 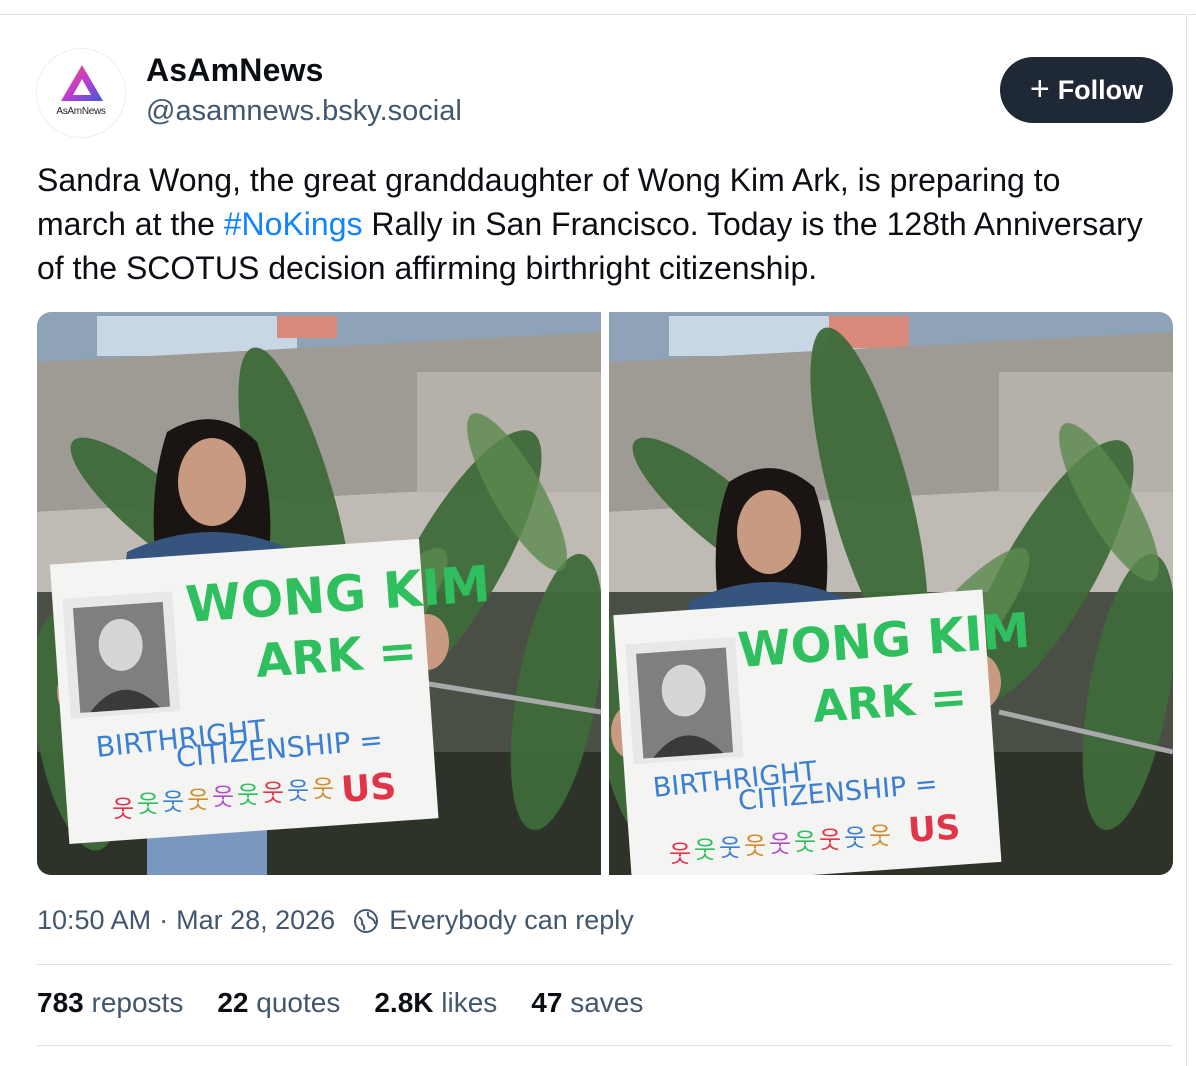 What do you see at coordinates (598, 14) in the screenshot?
I see `top-divider` at bounding box center [598, 14].